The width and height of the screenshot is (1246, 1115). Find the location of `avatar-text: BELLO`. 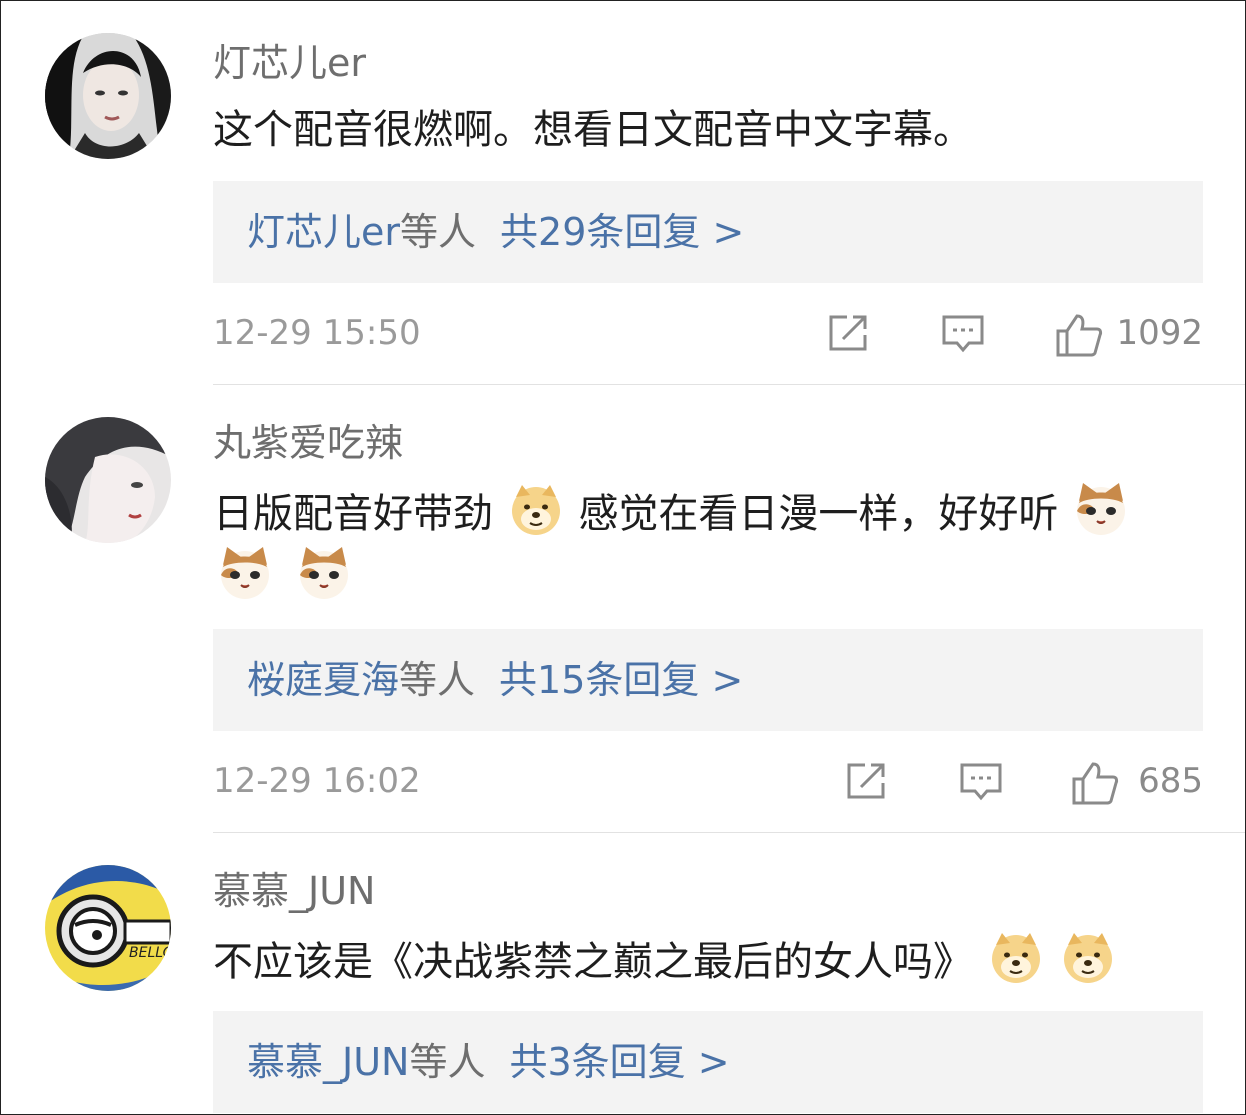

avatar-text: BELLO is located at coordinates (150, 953).